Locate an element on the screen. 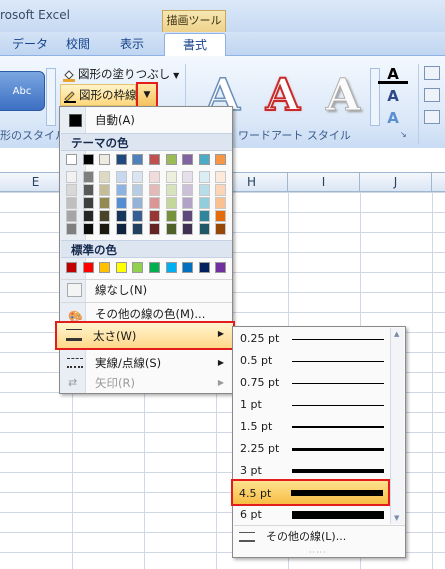  weight-option-selected: 4.5 pt is located at coordinates (311, 494).